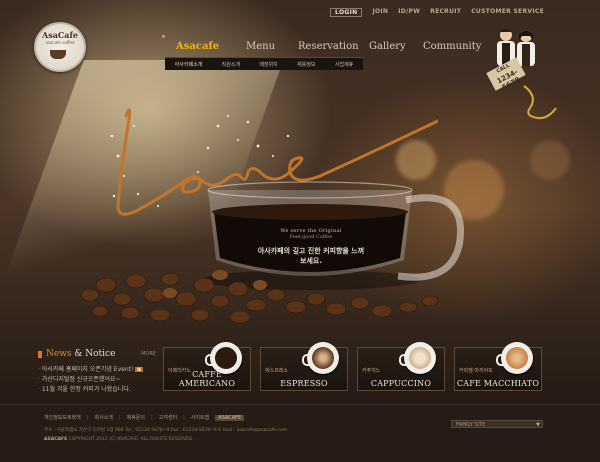 Image resolution: width=600 pixels, height=462 pixels. Describe the element at coordinates (328, 46) in the screenshot. I see `nav-reservation: Reservation` at that location.